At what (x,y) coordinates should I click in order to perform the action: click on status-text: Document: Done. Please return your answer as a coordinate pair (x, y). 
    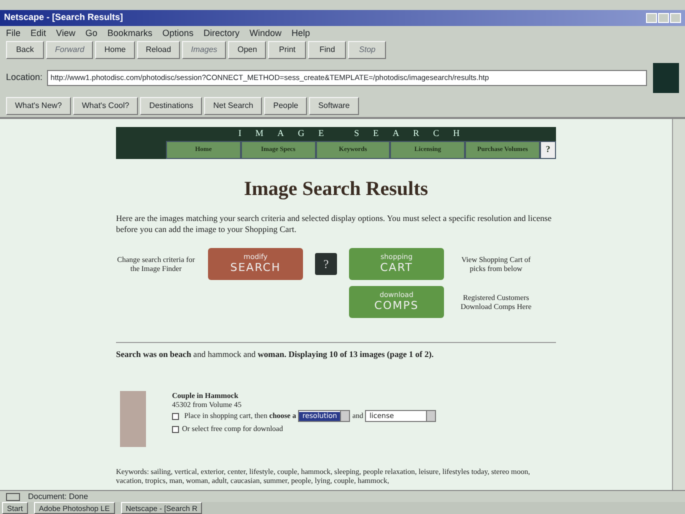
    Looking at the image, I should click on (58, 496).